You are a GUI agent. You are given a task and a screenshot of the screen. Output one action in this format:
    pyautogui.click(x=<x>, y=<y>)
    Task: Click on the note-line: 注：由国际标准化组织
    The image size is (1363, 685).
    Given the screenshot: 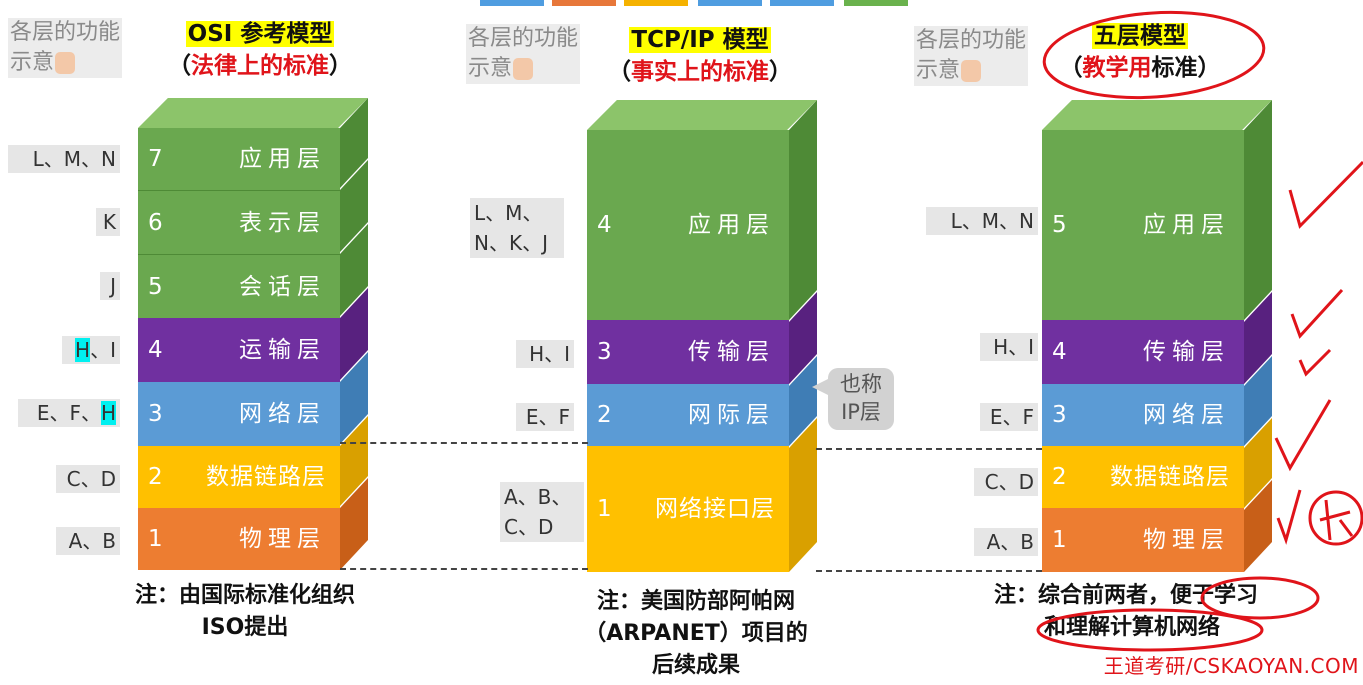 What is the action you would take?
    pyautogui.click(x=244, y=595)
    